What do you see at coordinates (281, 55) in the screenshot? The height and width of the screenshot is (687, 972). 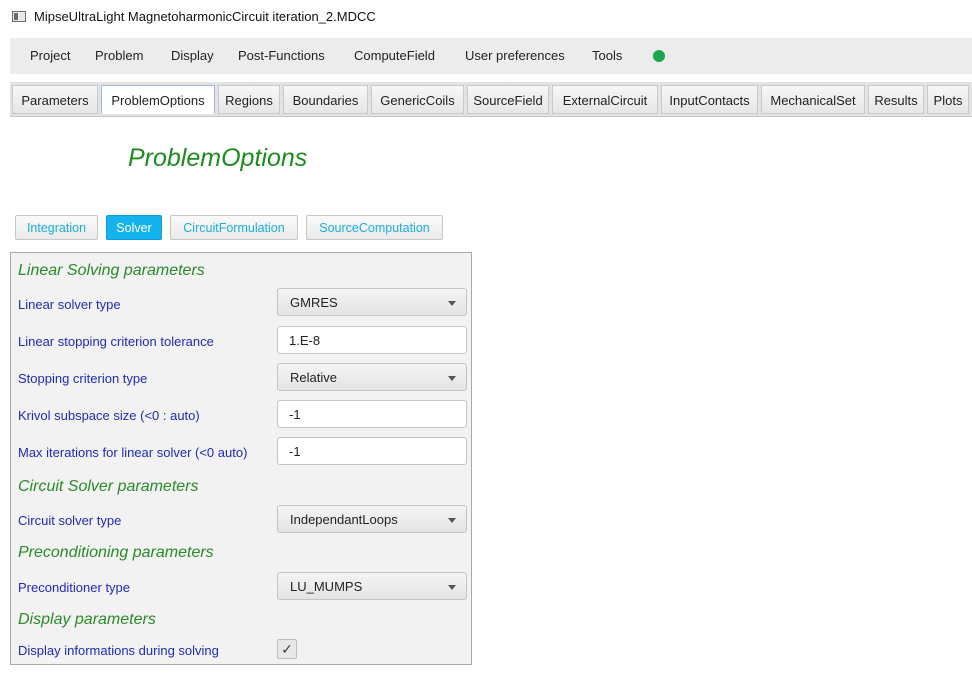 I see `menu-post-functions: Post-Functions` at bounding box center [281, 55].